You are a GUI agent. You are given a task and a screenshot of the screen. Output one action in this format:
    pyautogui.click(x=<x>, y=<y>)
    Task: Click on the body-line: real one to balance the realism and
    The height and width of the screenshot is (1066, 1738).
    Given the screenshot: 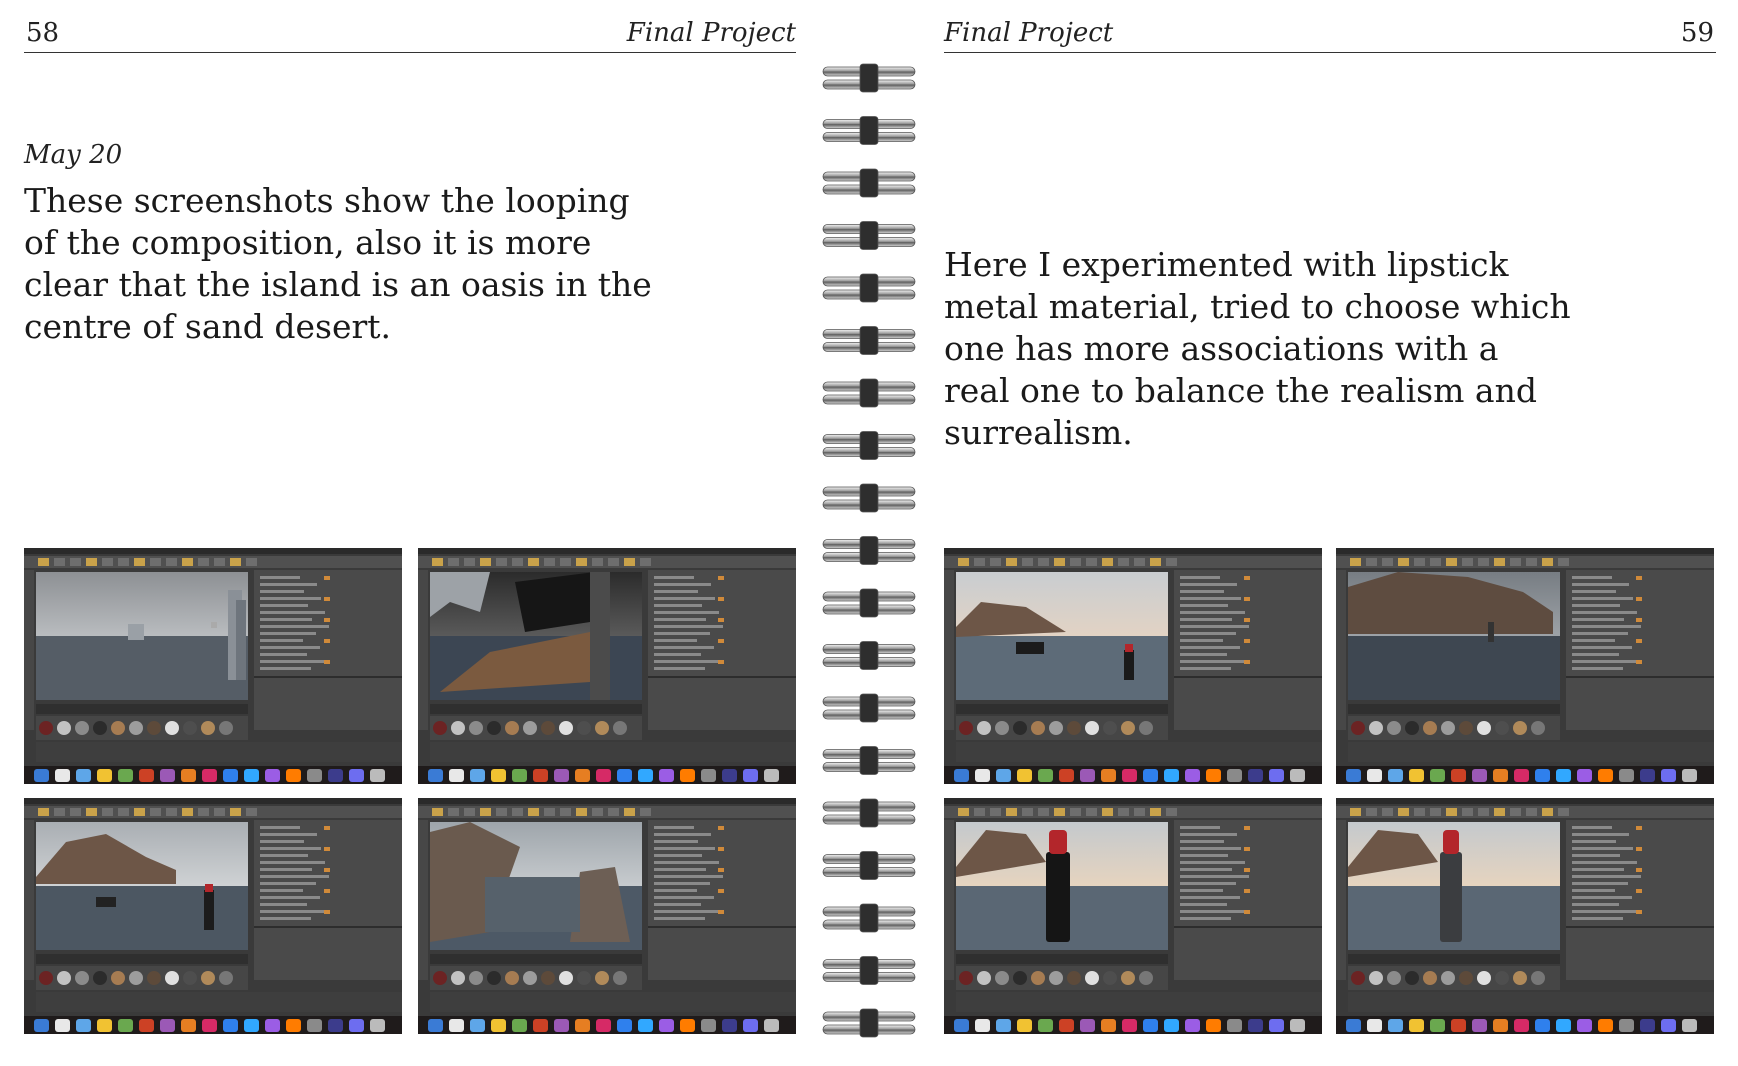 What is the action you would take?
    pyautogui.click(x=1240, y=390)
    